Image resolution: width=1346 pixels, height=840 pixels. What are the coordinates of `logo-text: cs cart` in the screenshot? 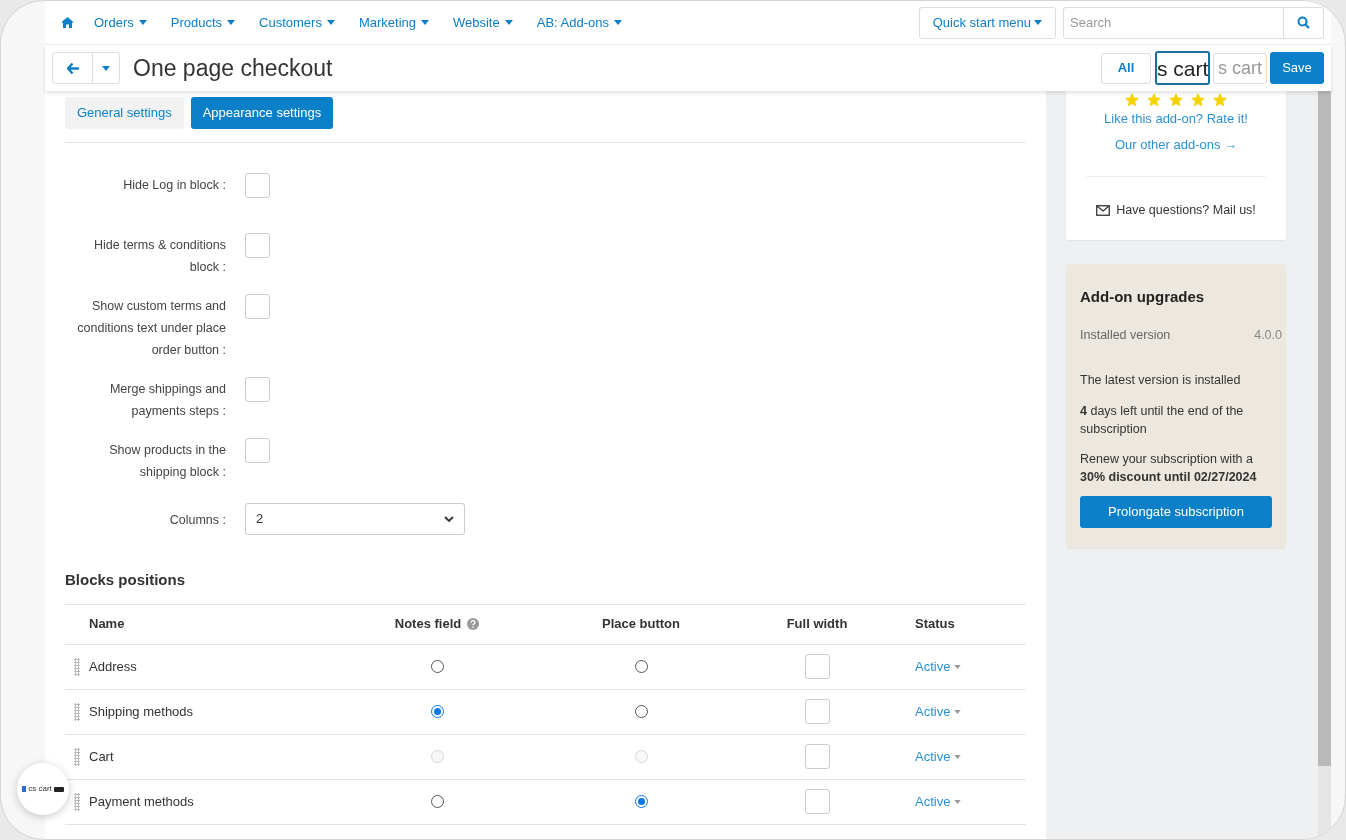 It's located at (40, 789).